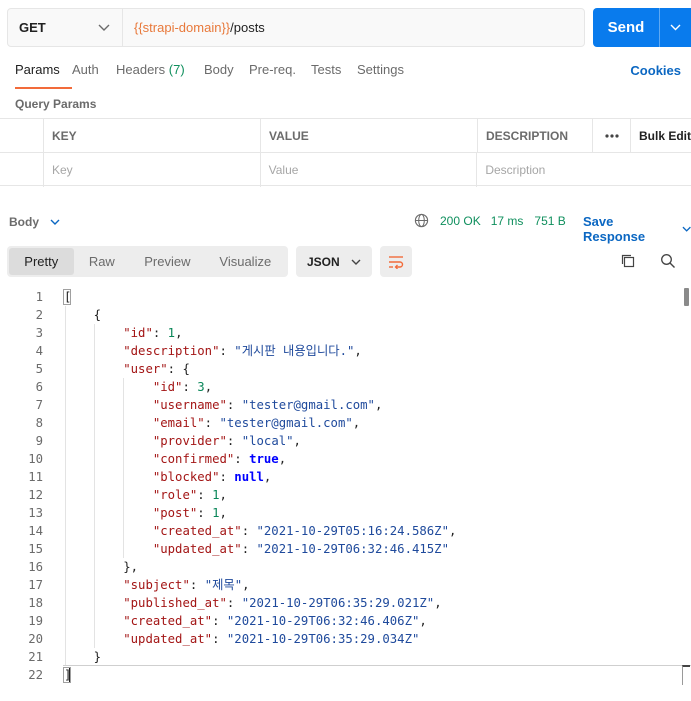 This screenshot has height=701, width=691. What do you see at coordinates (345, 657) in the screenshot?
I see `code-line: 21 }` at bounding box center [345, 657].